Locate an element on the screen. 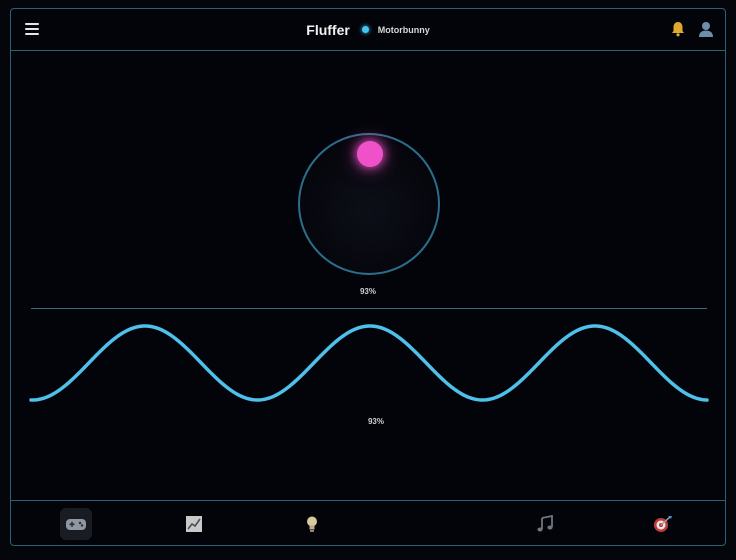 This screenshot has width=736, height=560. lightbulb-icon is located at coordinates (312, 524).